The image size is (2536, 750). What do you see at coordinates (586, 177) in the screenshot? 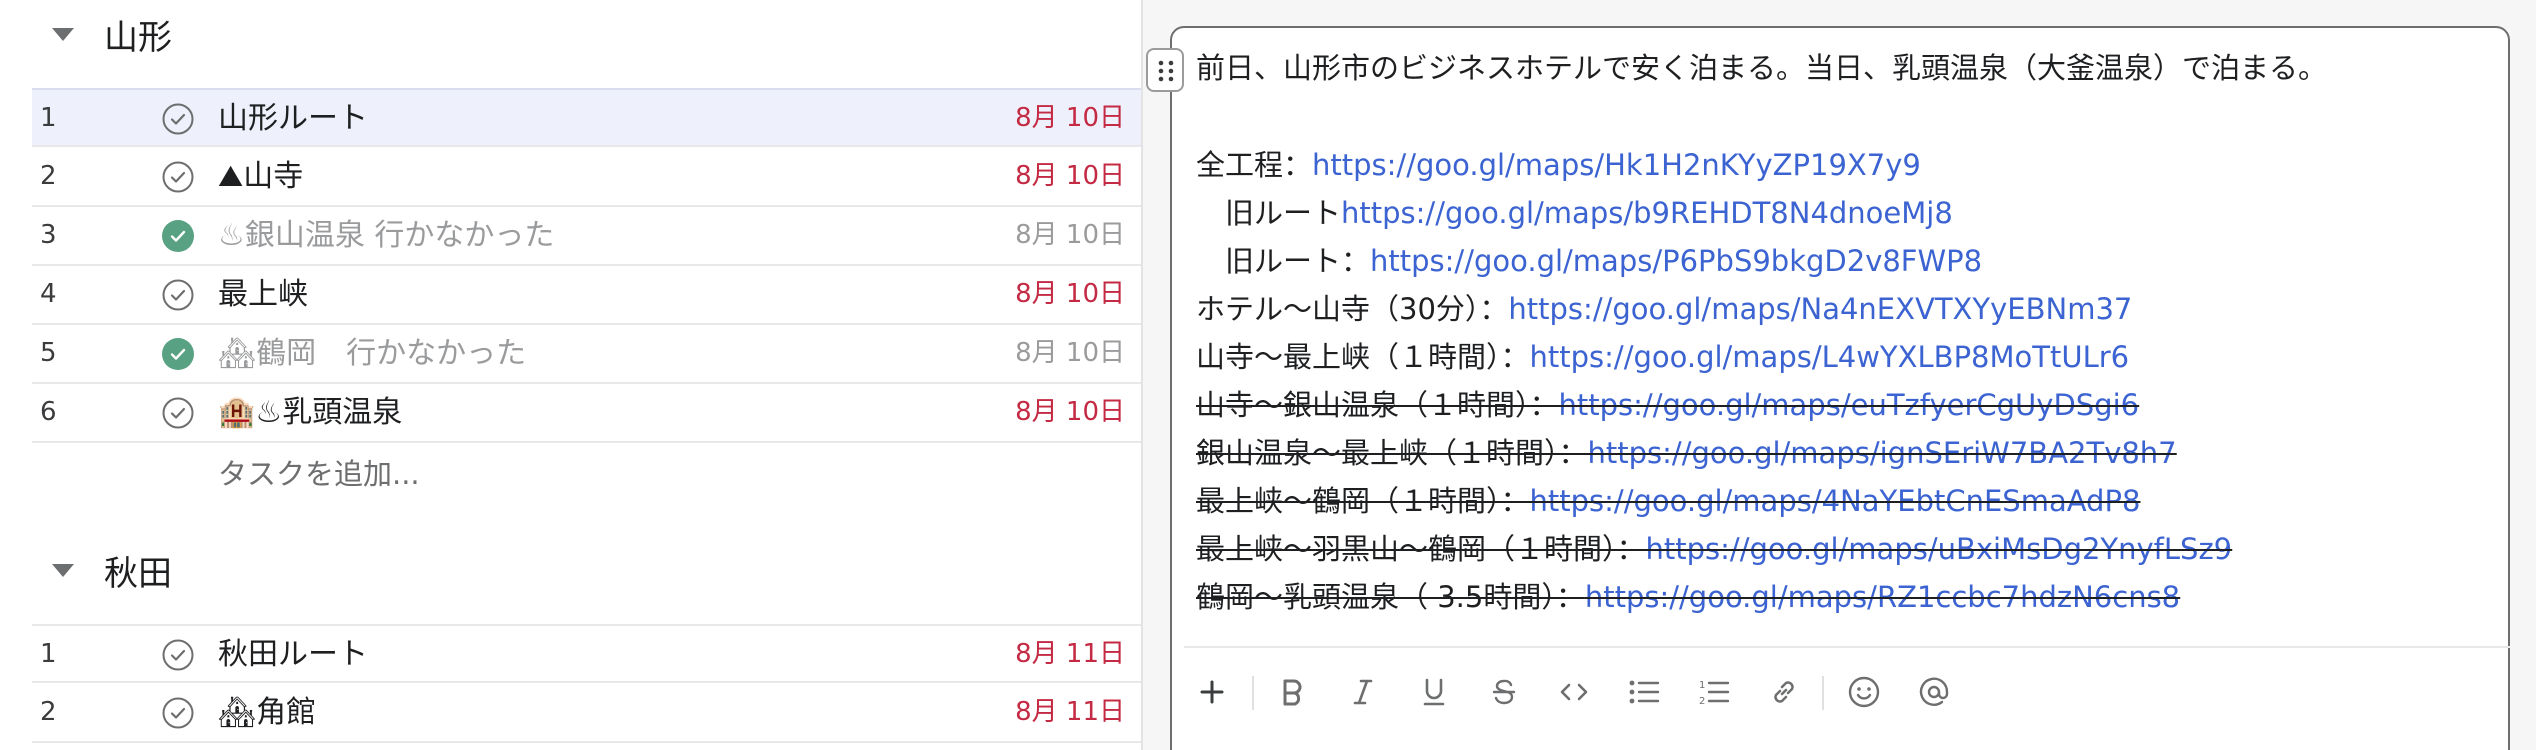
I see `task-row: 2 ⛰山寺 8月 10日` at bounding box center [586, 177].